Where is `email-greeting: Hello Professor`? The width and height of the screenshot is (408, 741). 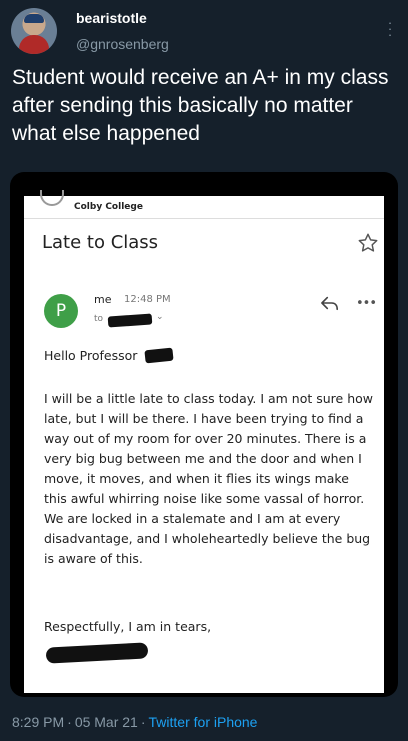 email-greeting: Hello Professor is located at coordinates (91, 355).